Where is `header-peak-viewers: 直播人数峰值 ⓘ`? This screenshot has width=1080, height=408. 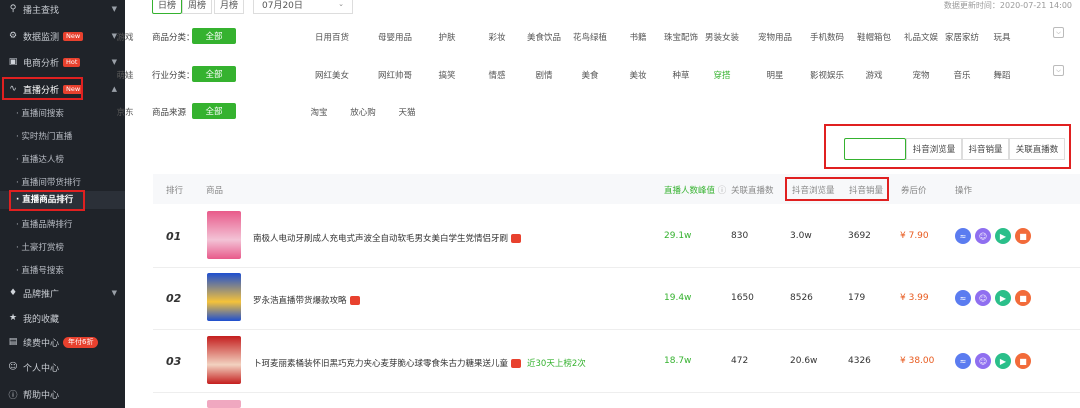 header-peak-viewers: 直播人数峰值 ⓘ is located at coordinates (695, 190).